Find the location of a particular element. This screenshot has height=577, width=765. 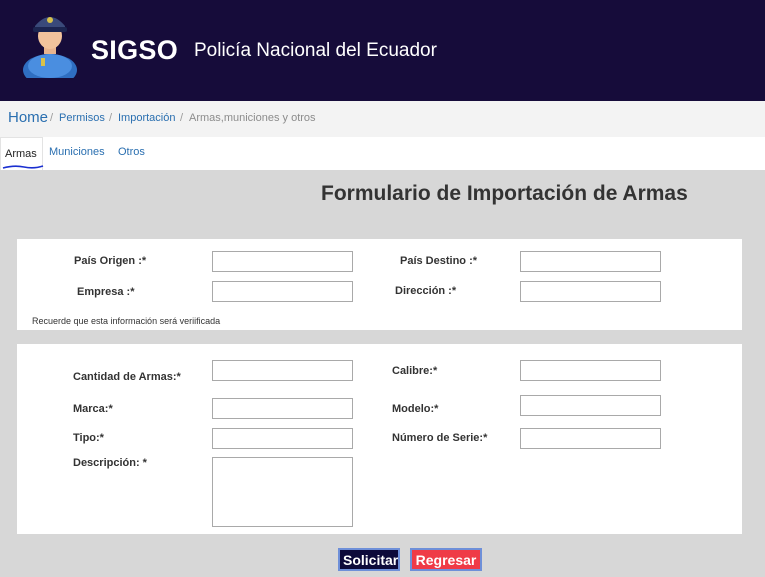

pais-destino-input is located at coordinates (590, 261).